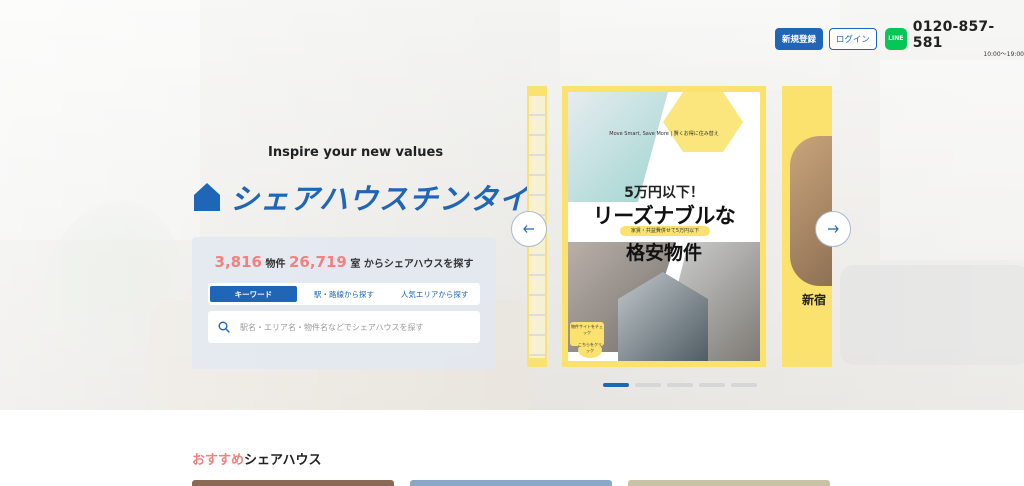 This screenshot has width=1024, height=486. I want to click on search-tabs: キーワード 駅・路線から探す 人気エリアから探す, so click(344, 294).